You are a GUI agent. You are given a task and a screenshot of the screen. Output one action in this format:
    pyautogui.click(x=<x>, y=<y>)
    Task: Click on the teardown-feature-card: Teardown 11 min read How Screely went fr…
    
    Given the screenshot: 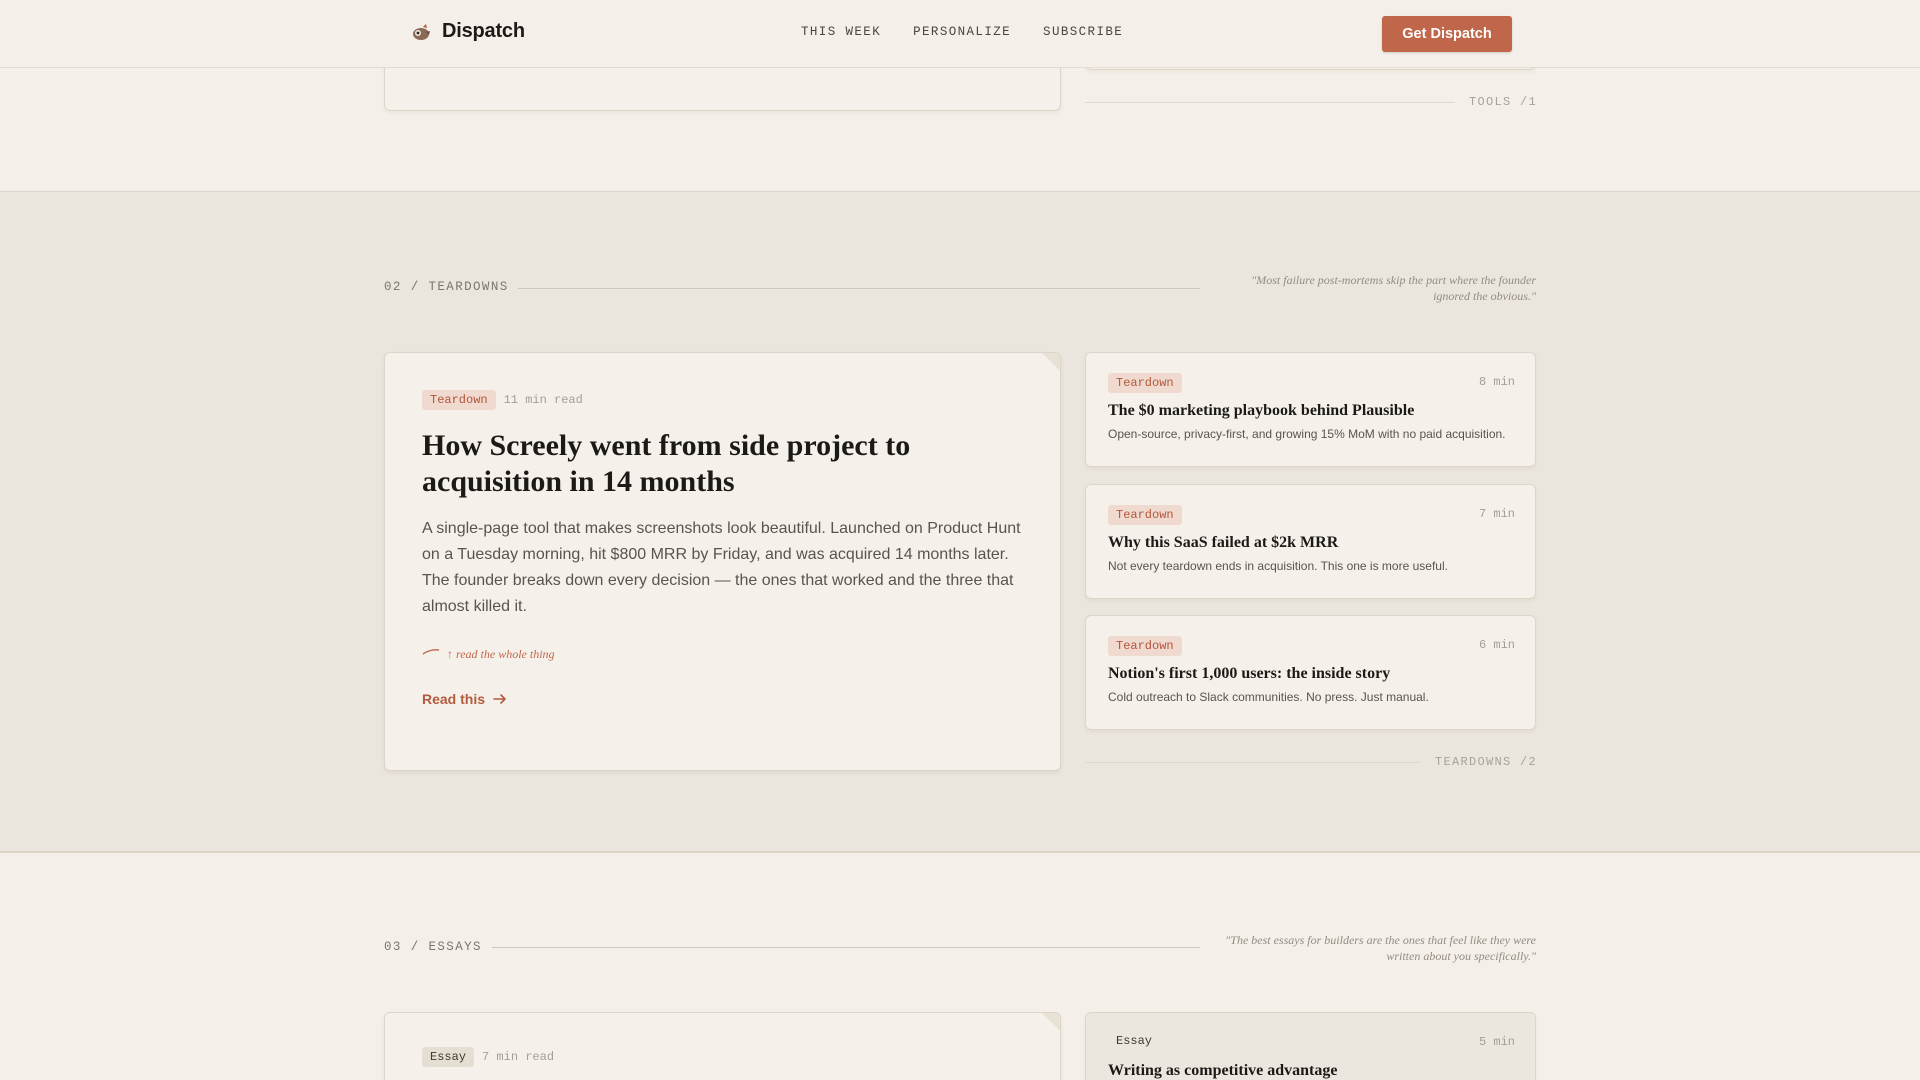 What is the action you would take?
    pyautogui.click(x=722, y=561)
    